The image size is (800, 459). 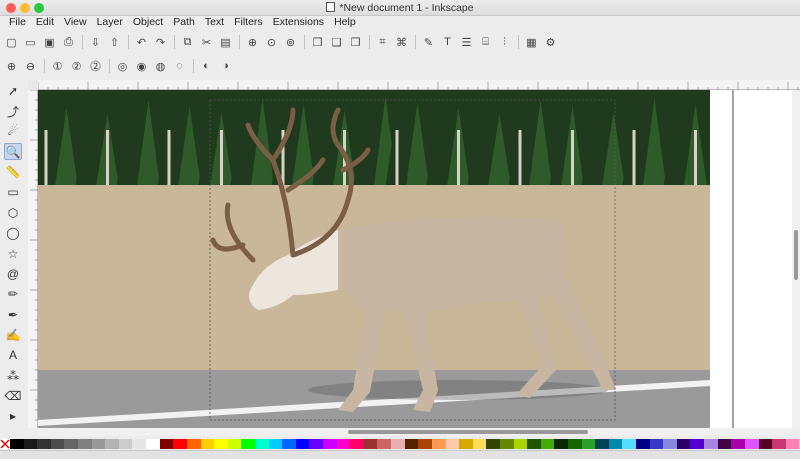 What do you see at coordinates (13, 334) in the screenshot?
I see `calligraphy-tool-icon: ✍` at bounding box center [13, 334].